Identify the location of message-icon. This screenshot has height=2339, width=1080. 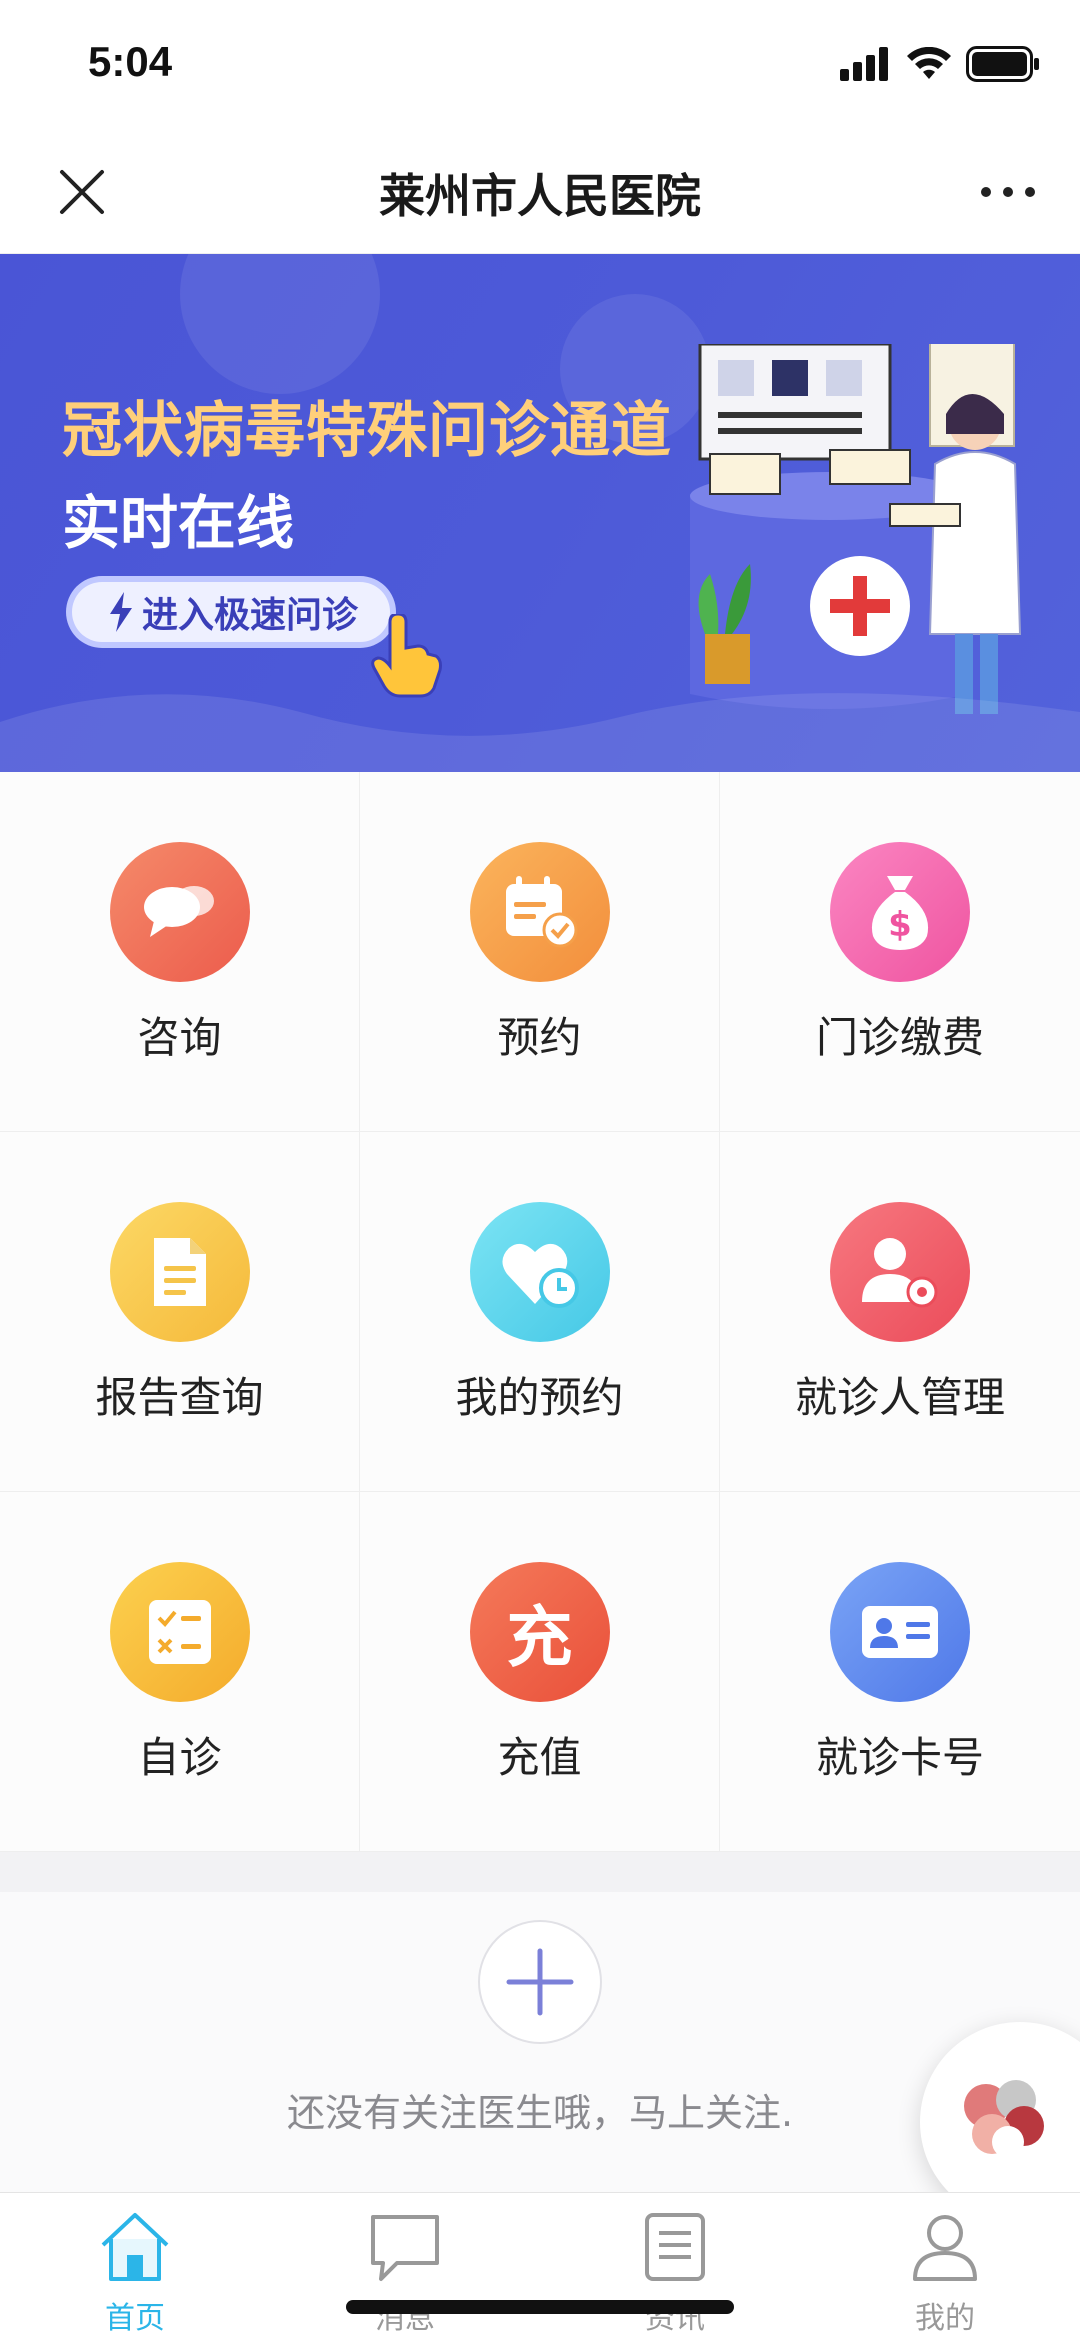
(405, 2248).